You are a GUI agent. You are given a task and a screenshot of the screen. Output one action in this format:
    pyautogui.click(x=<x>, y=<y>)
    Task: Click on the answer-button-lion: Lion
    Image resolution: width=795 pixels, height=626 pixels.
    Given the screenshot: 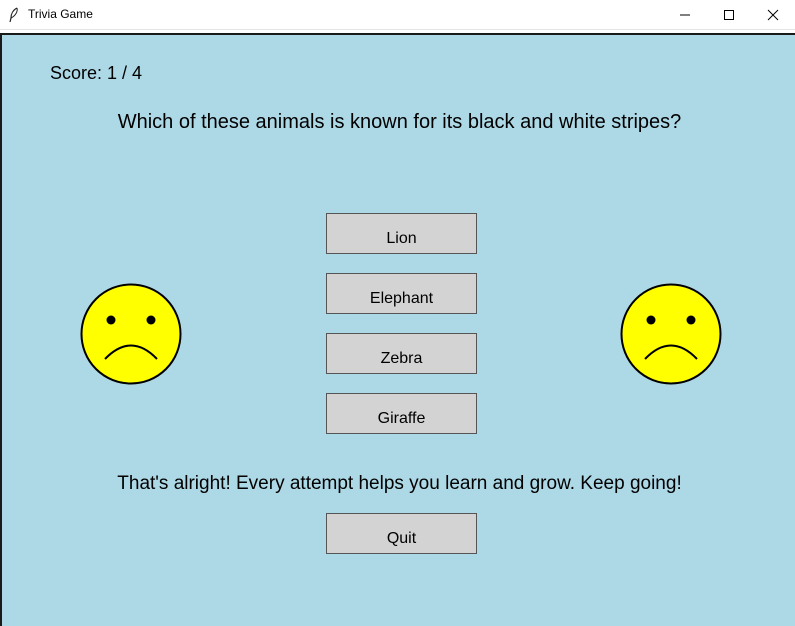 What is the action you would take?
    pyautogui.click(x=401, y=233)
    